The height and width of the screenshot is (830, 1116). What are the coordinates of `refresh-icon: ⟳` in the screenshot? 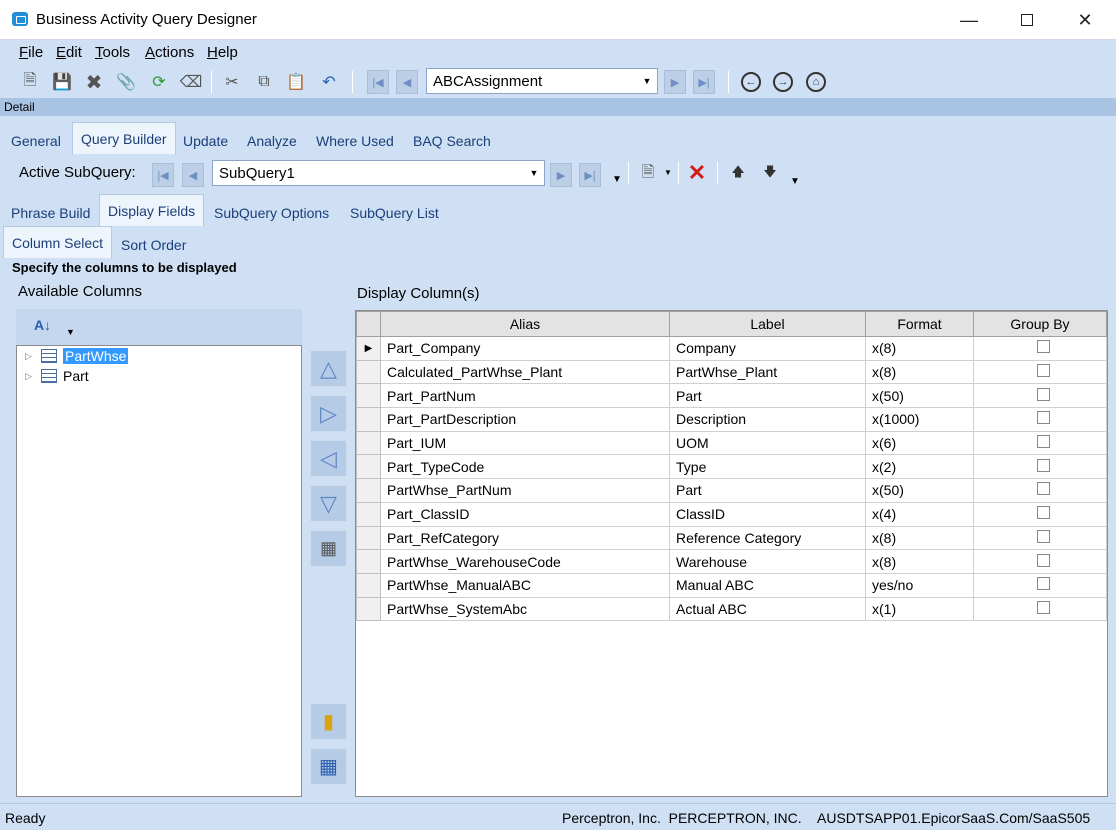 It's located at (159, 82).